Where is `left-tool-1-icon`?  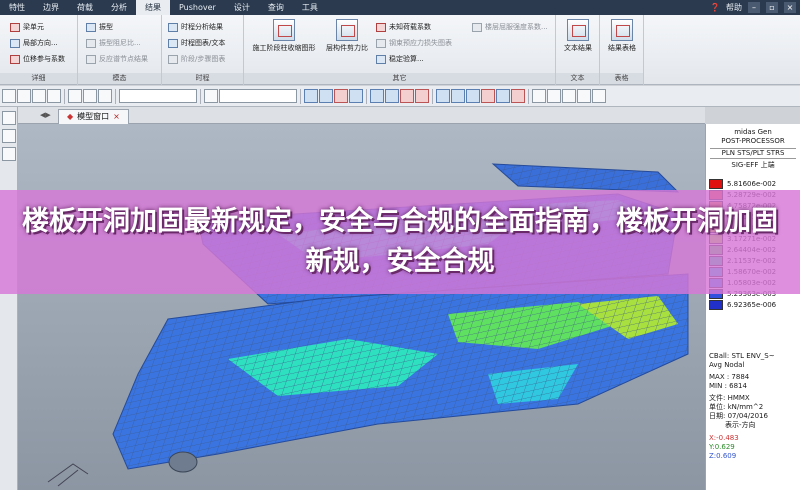
left-tool-1-icon is located at coordinates (9, 118).